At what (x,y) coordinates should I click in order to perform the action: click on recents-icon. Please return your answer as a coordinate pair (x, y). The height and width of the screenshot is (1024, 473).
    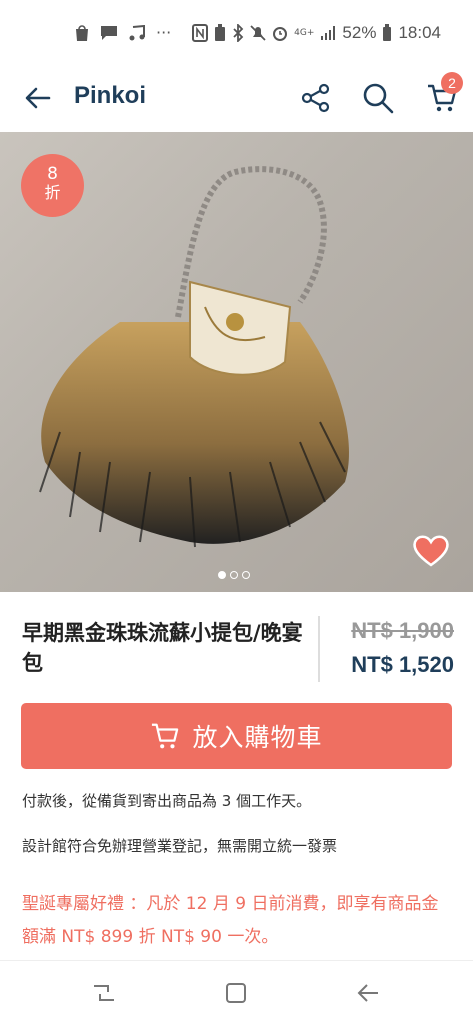
    Looking at the image, I should click on (104, 993).